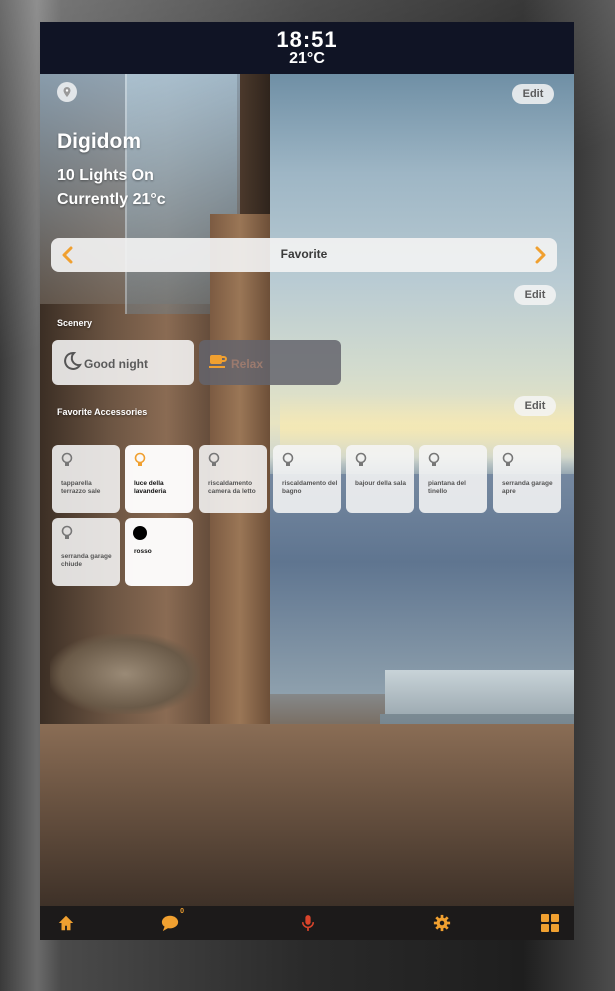 This screenshot has height=991, width=615. Describe the element at coordinates (527, 487) in the screenshot. I see `accessory-name: serranda garage apre` at that location.